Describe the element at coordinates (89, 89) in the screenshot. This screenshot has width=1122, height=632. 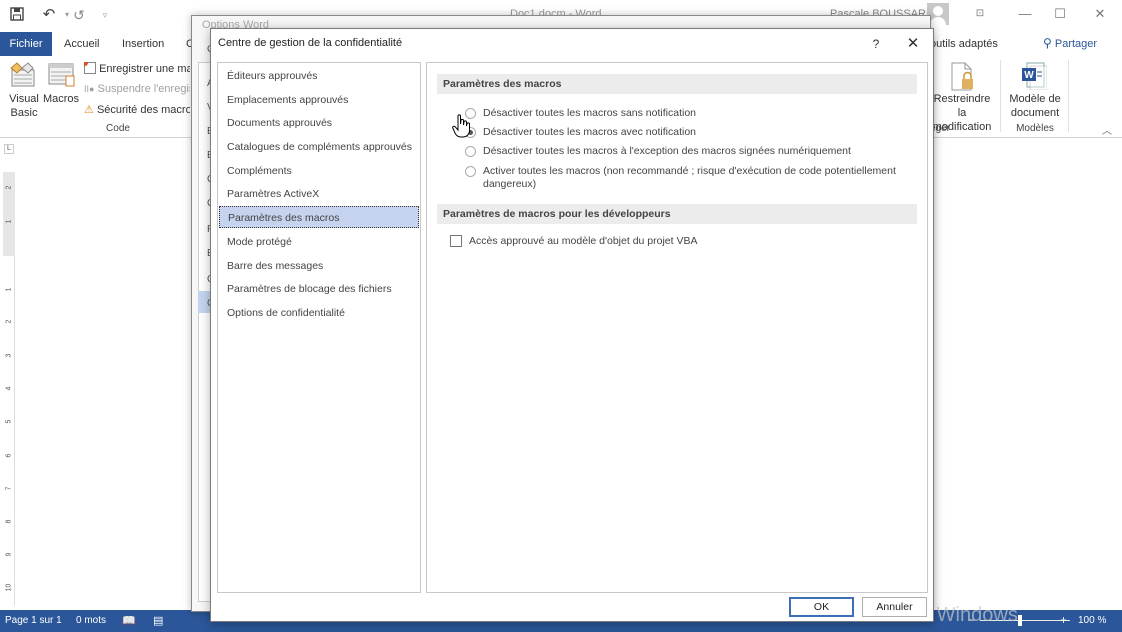
I see `pause-icon: II●` at that location.